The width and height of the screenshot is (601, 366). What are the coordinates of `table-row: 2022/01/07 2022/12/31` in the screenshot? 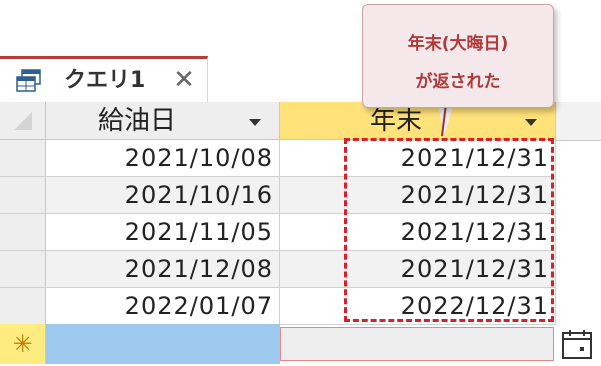 It's located at (278, 306).